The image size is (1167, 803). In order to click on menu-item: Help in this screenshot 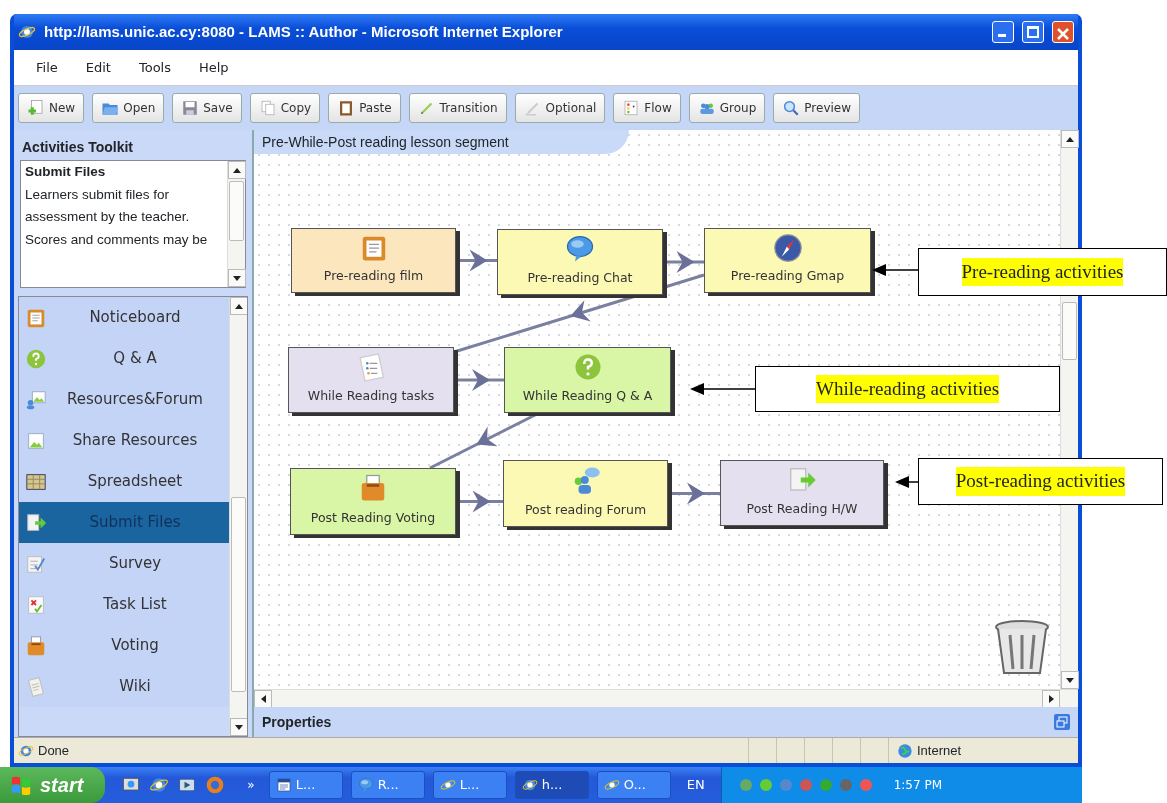, I will do `click(214, 67)`.